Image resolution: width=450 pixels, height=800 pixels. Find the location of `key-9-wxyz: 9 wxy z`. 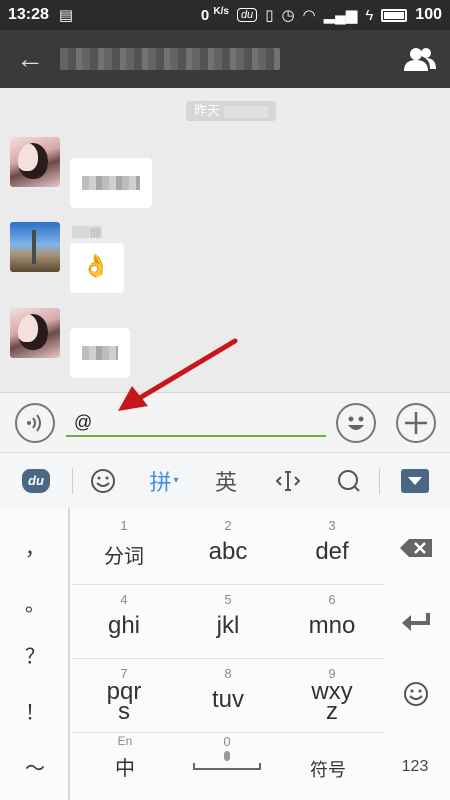

key-9-wxyz: 9 wxy z is located at coordinates (332, 695).